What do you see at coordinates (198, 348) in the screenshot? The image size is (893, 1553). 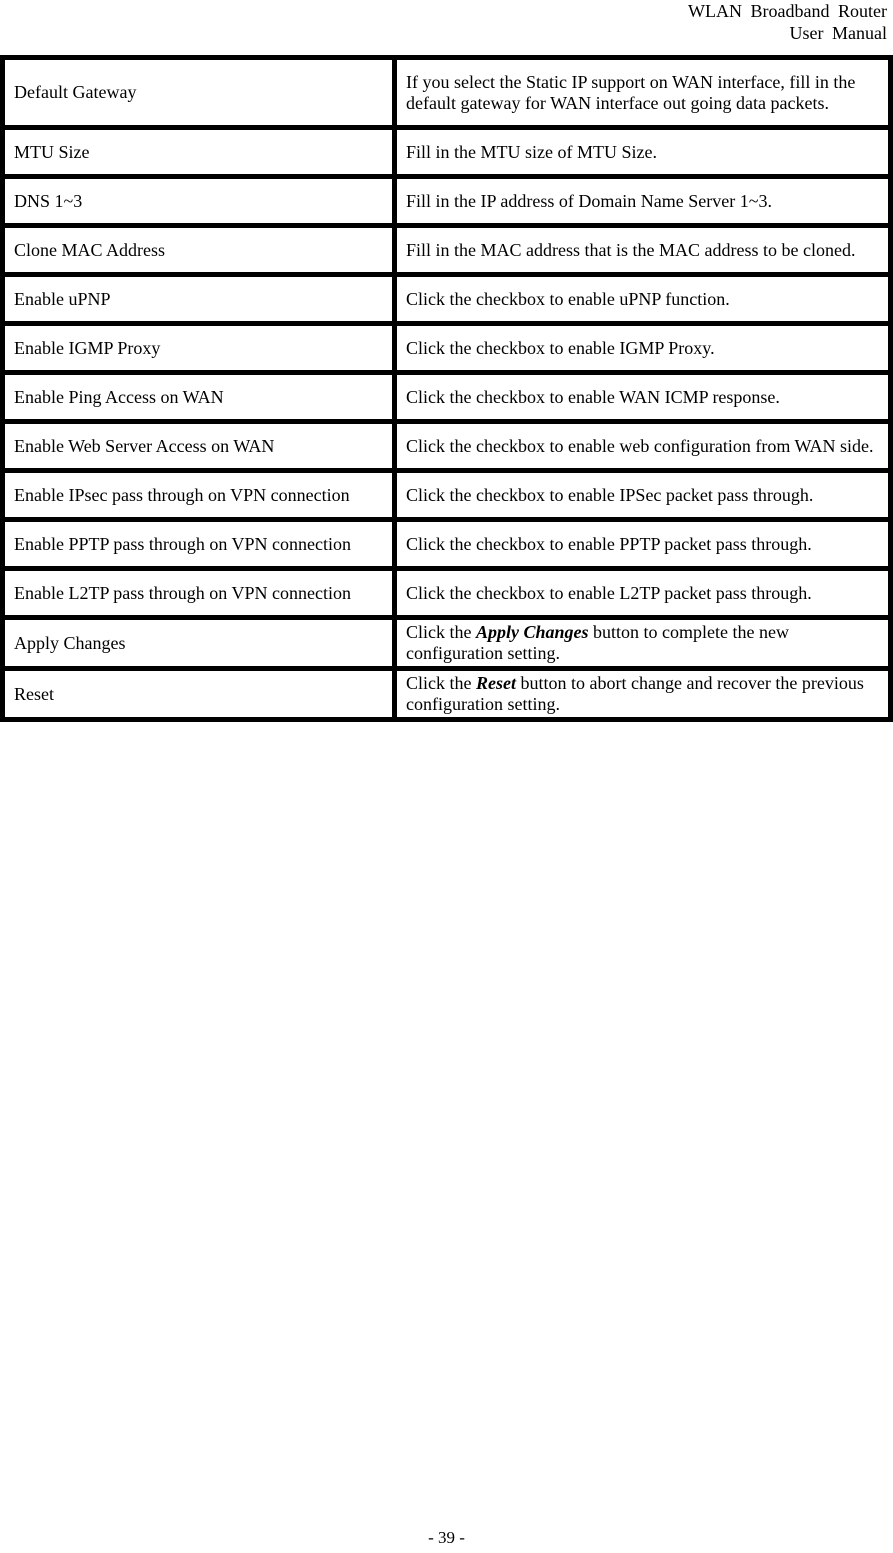 I see `item-cell: Enable IGMP Proxy` at bounding box center [198, 348].